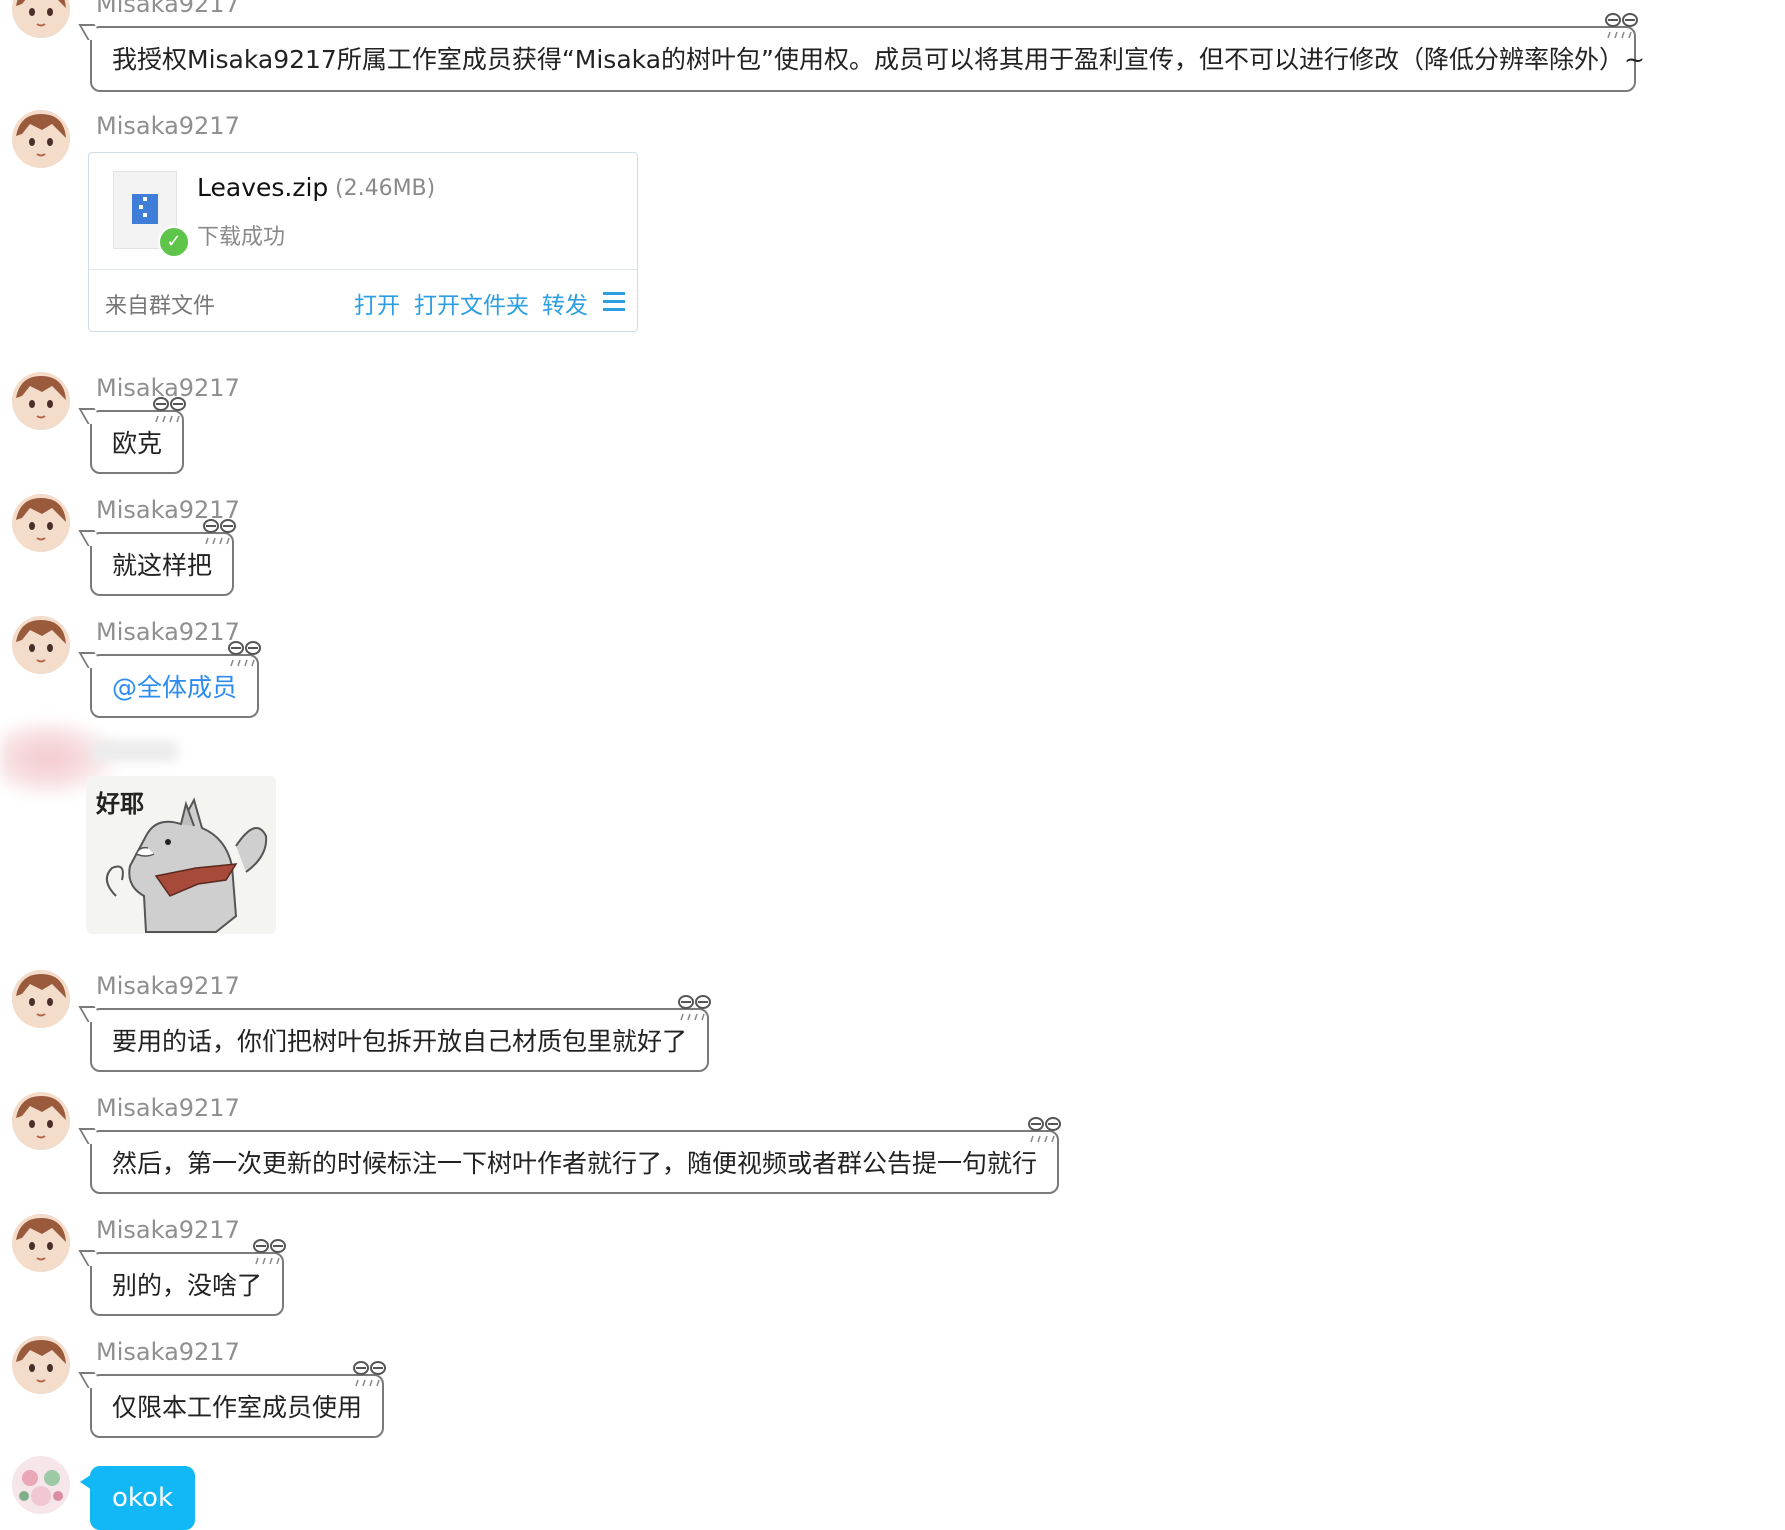  I want to click on mention-all-link: @全体成员, so click(174, 687).